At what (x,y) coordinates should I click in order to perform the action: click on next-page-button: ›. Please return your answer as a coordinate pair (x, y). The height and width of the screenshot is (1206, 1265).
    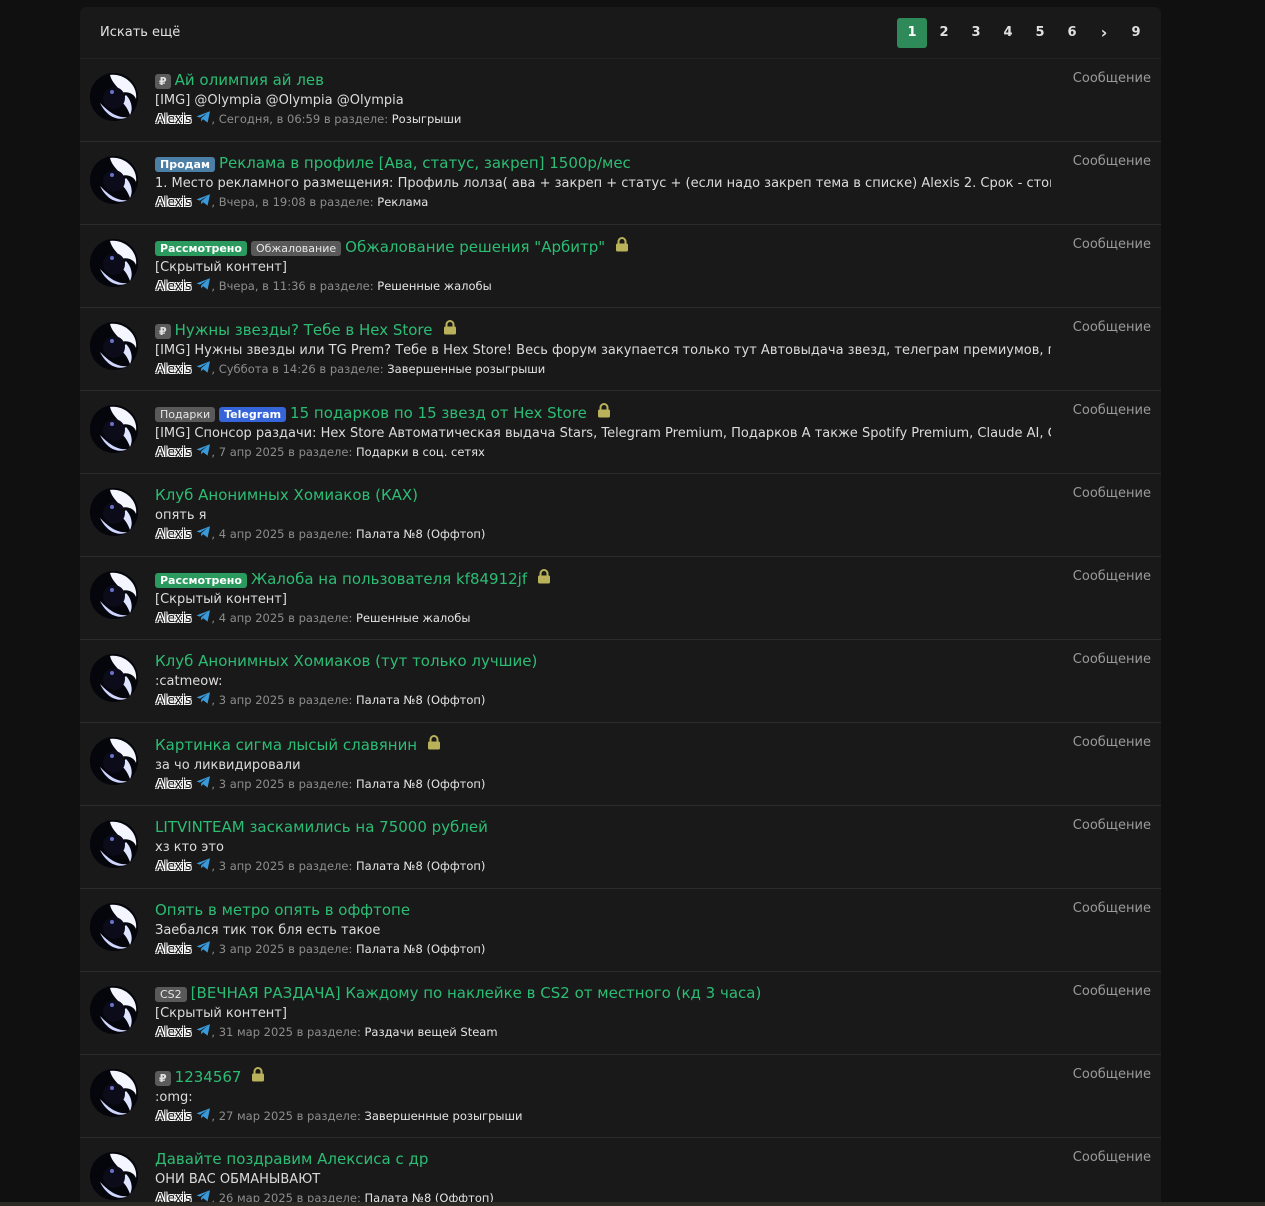
    Looking at the image, I should click on (1104, 33).